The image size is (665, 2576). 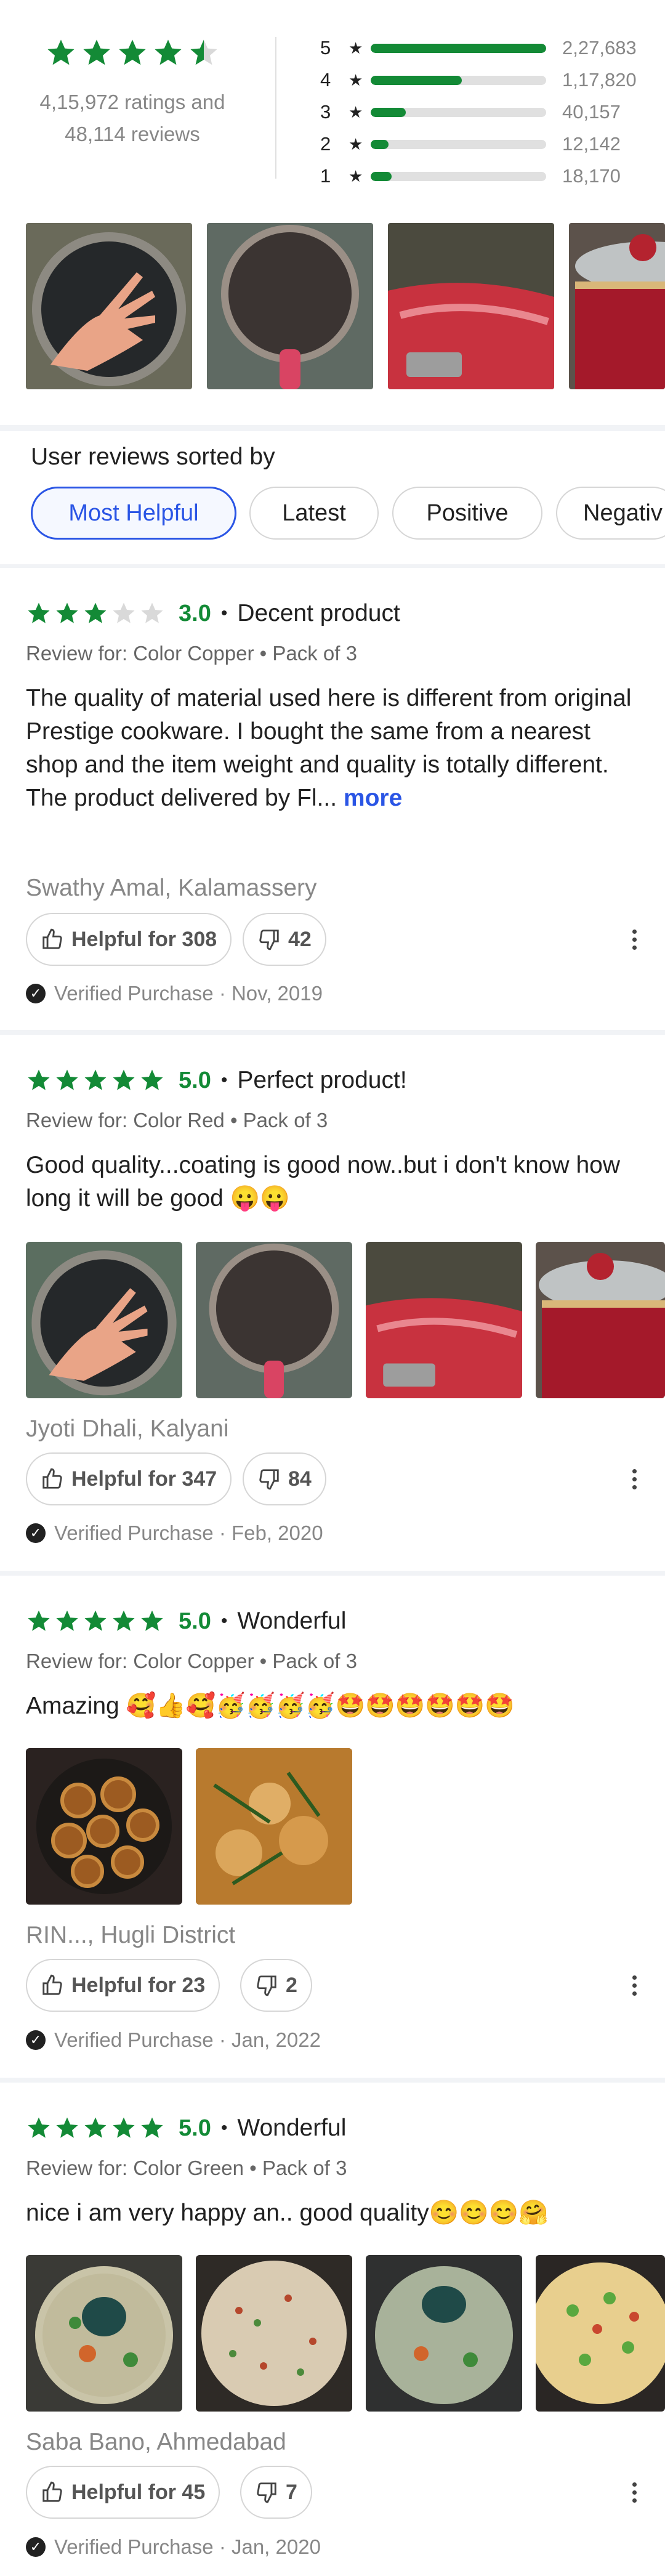 What do you see at coordinates (610, 513) in the screenshot?
I see `sort-chip-negative: Negativ` at bounding box center [610, 513].